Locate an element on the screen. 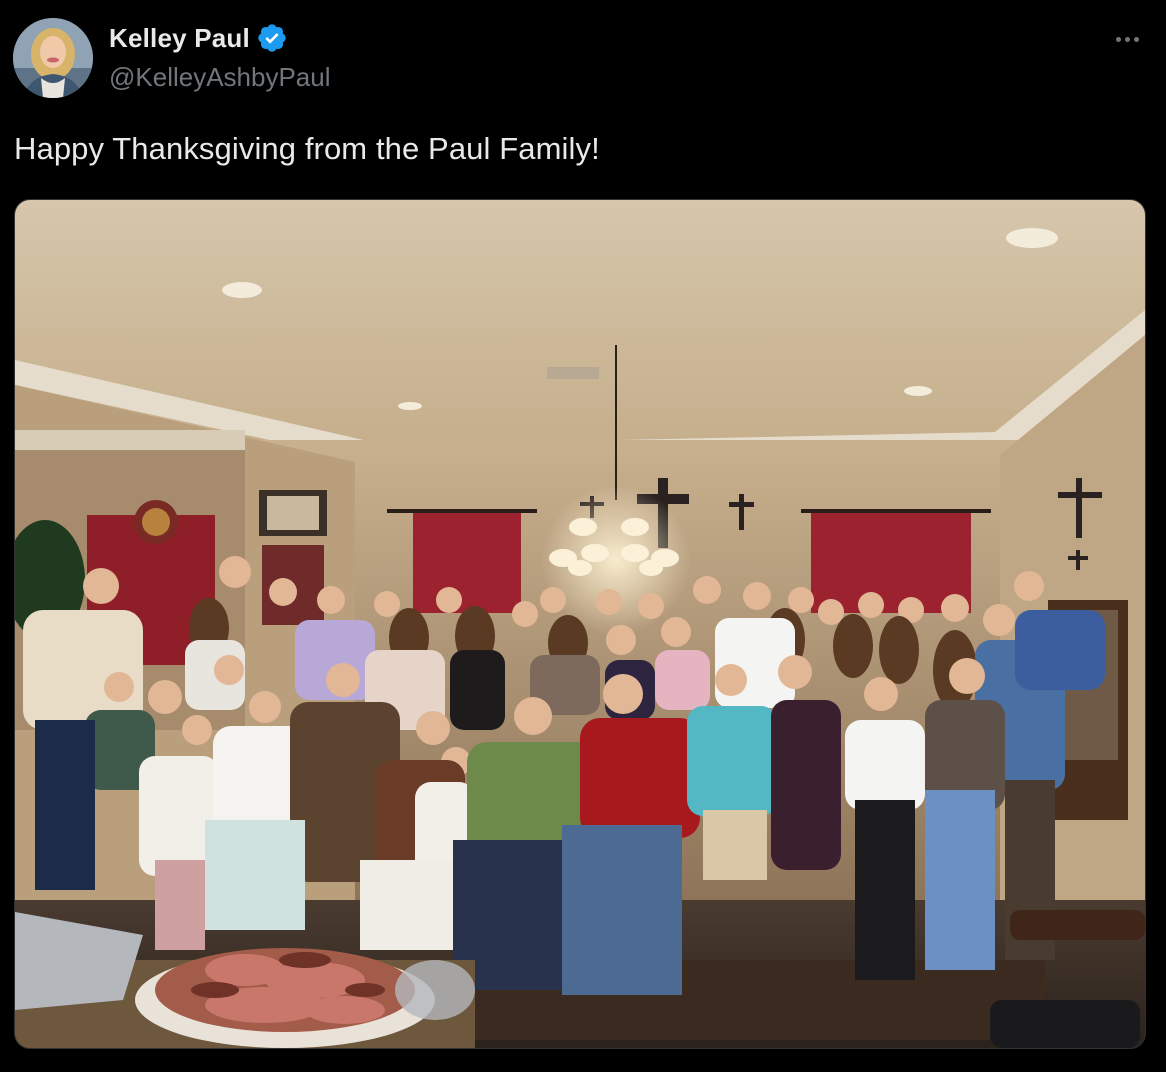  more-options-button is located at coordinates (1127, 39).